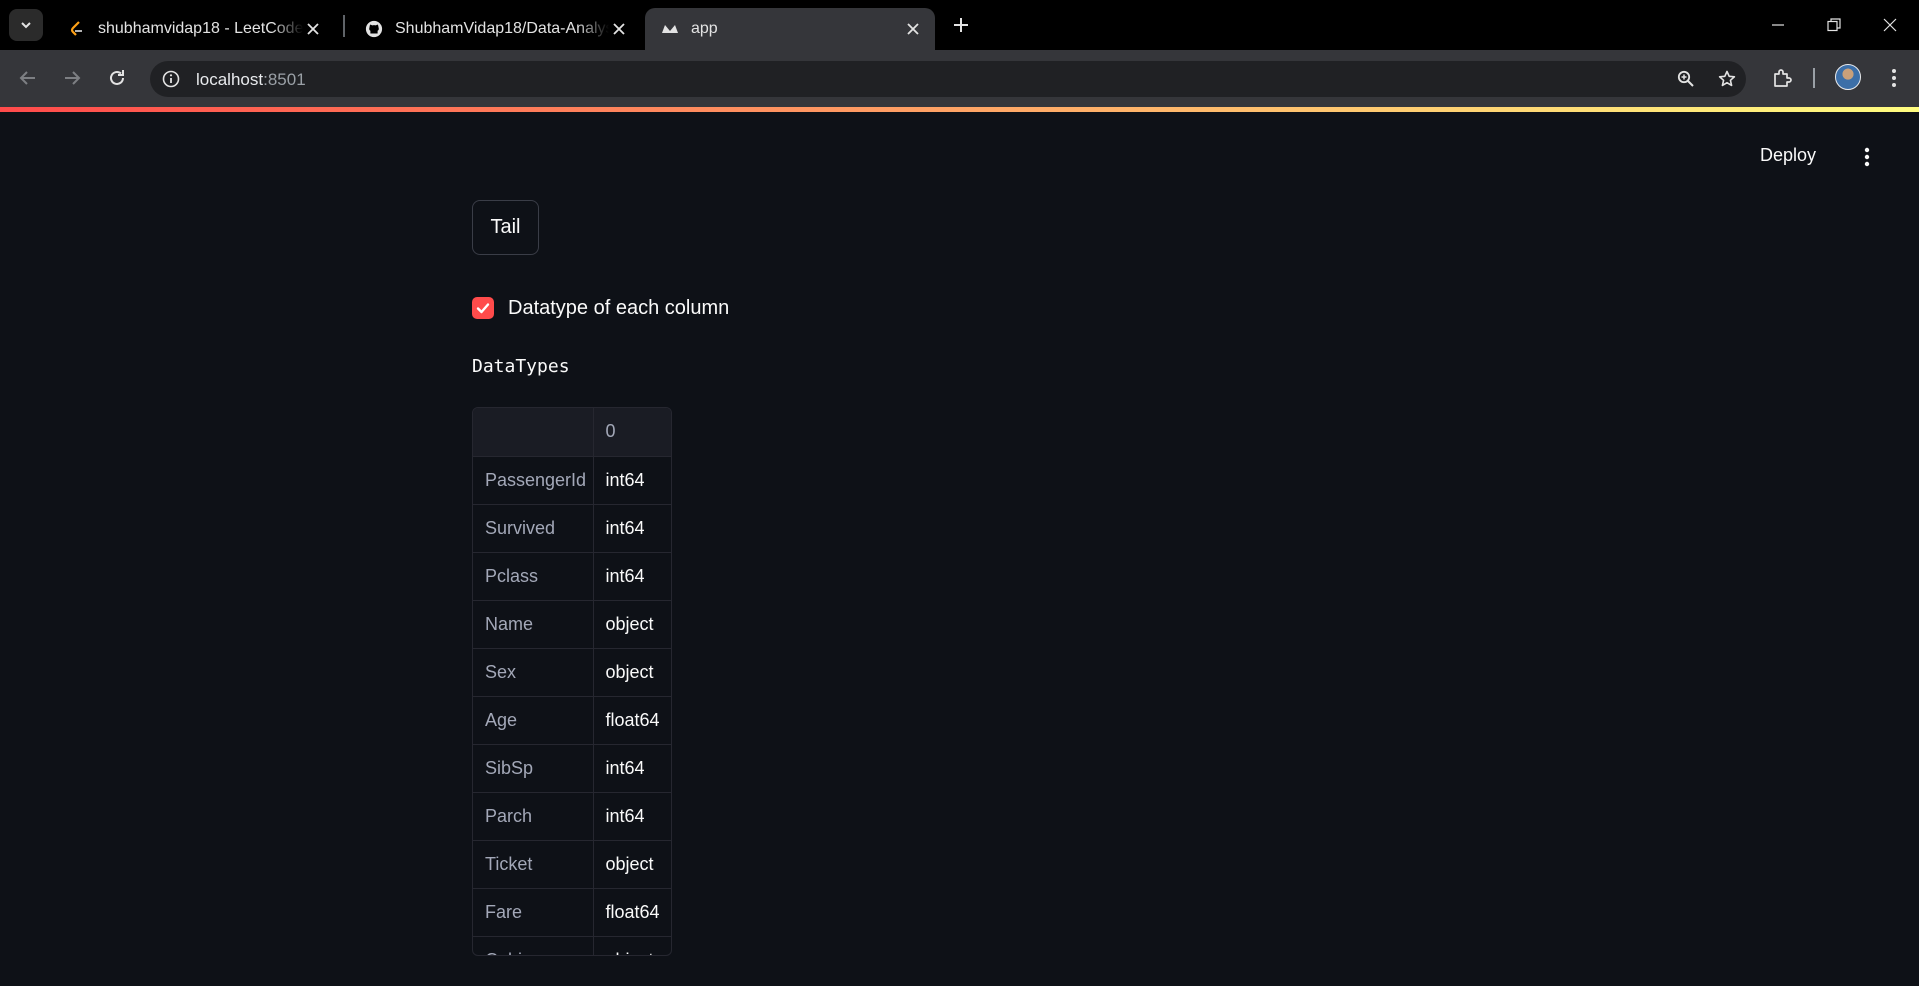  I want to click on url-host: localhost, so click(230, 79).